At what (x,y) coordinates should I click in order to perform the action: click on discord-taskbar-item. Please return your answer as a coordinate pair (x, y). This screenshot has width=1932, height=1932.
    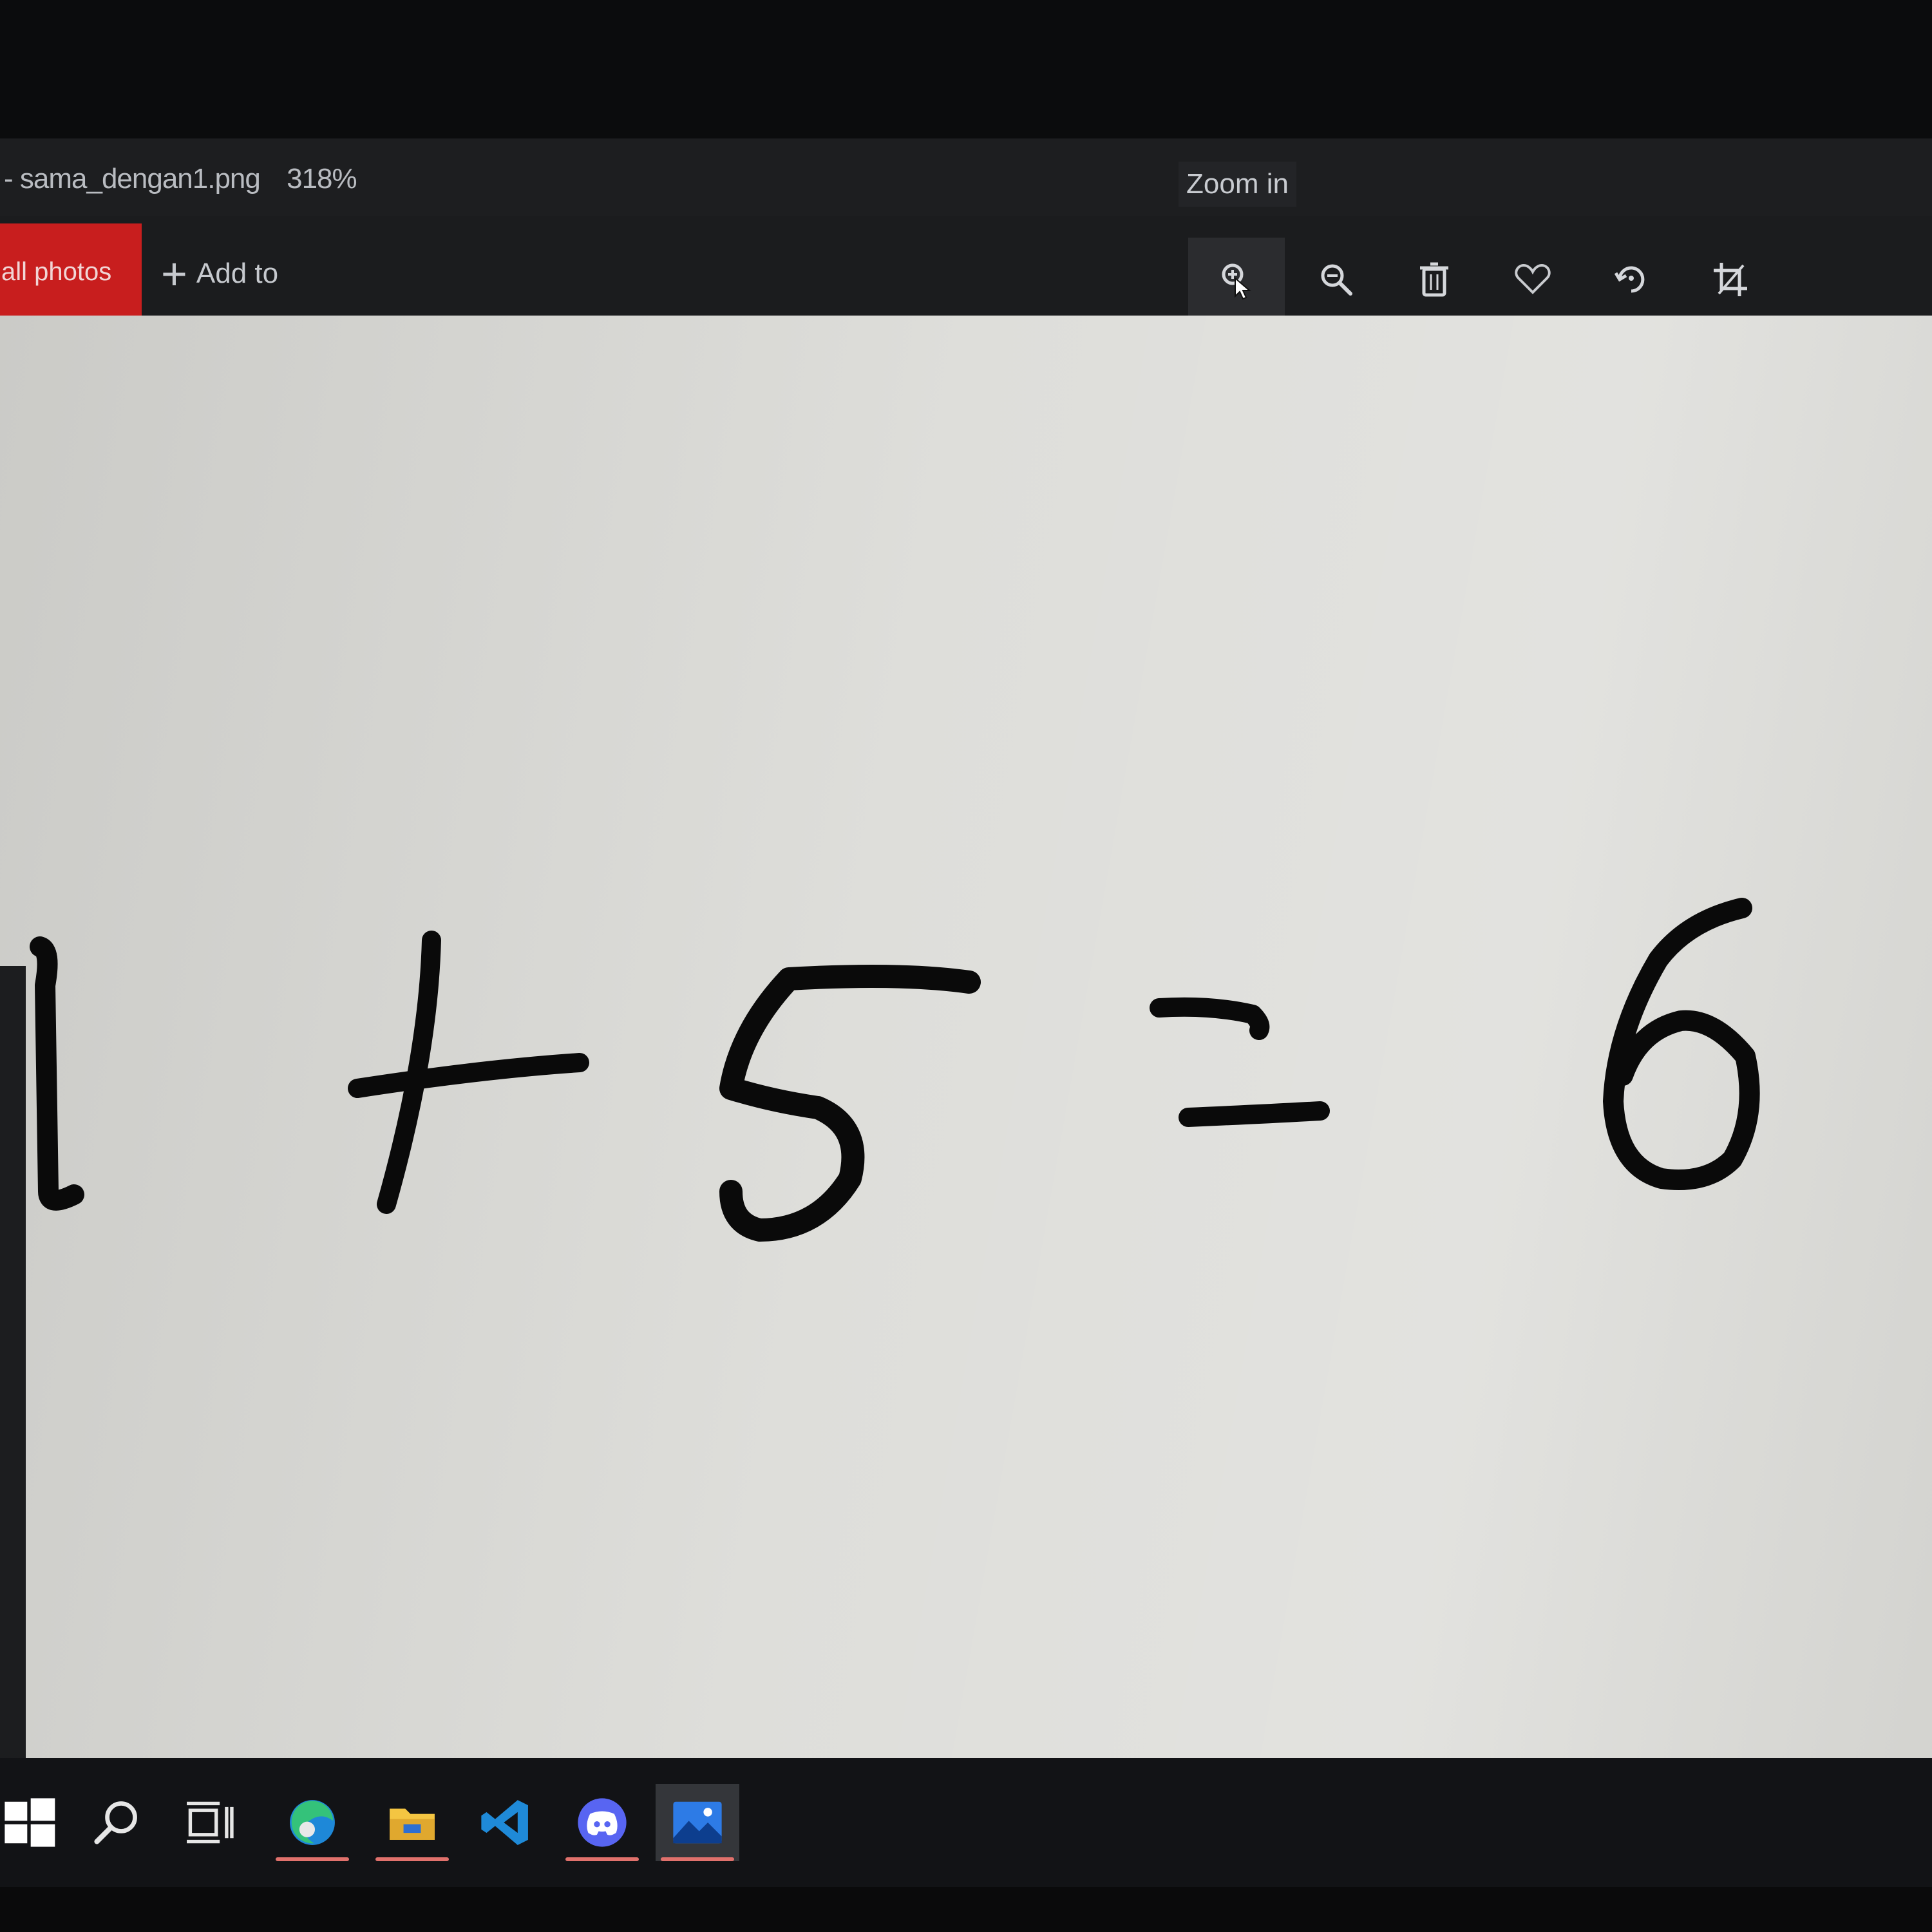
    Looking at the image, I should click on (602, 1822).